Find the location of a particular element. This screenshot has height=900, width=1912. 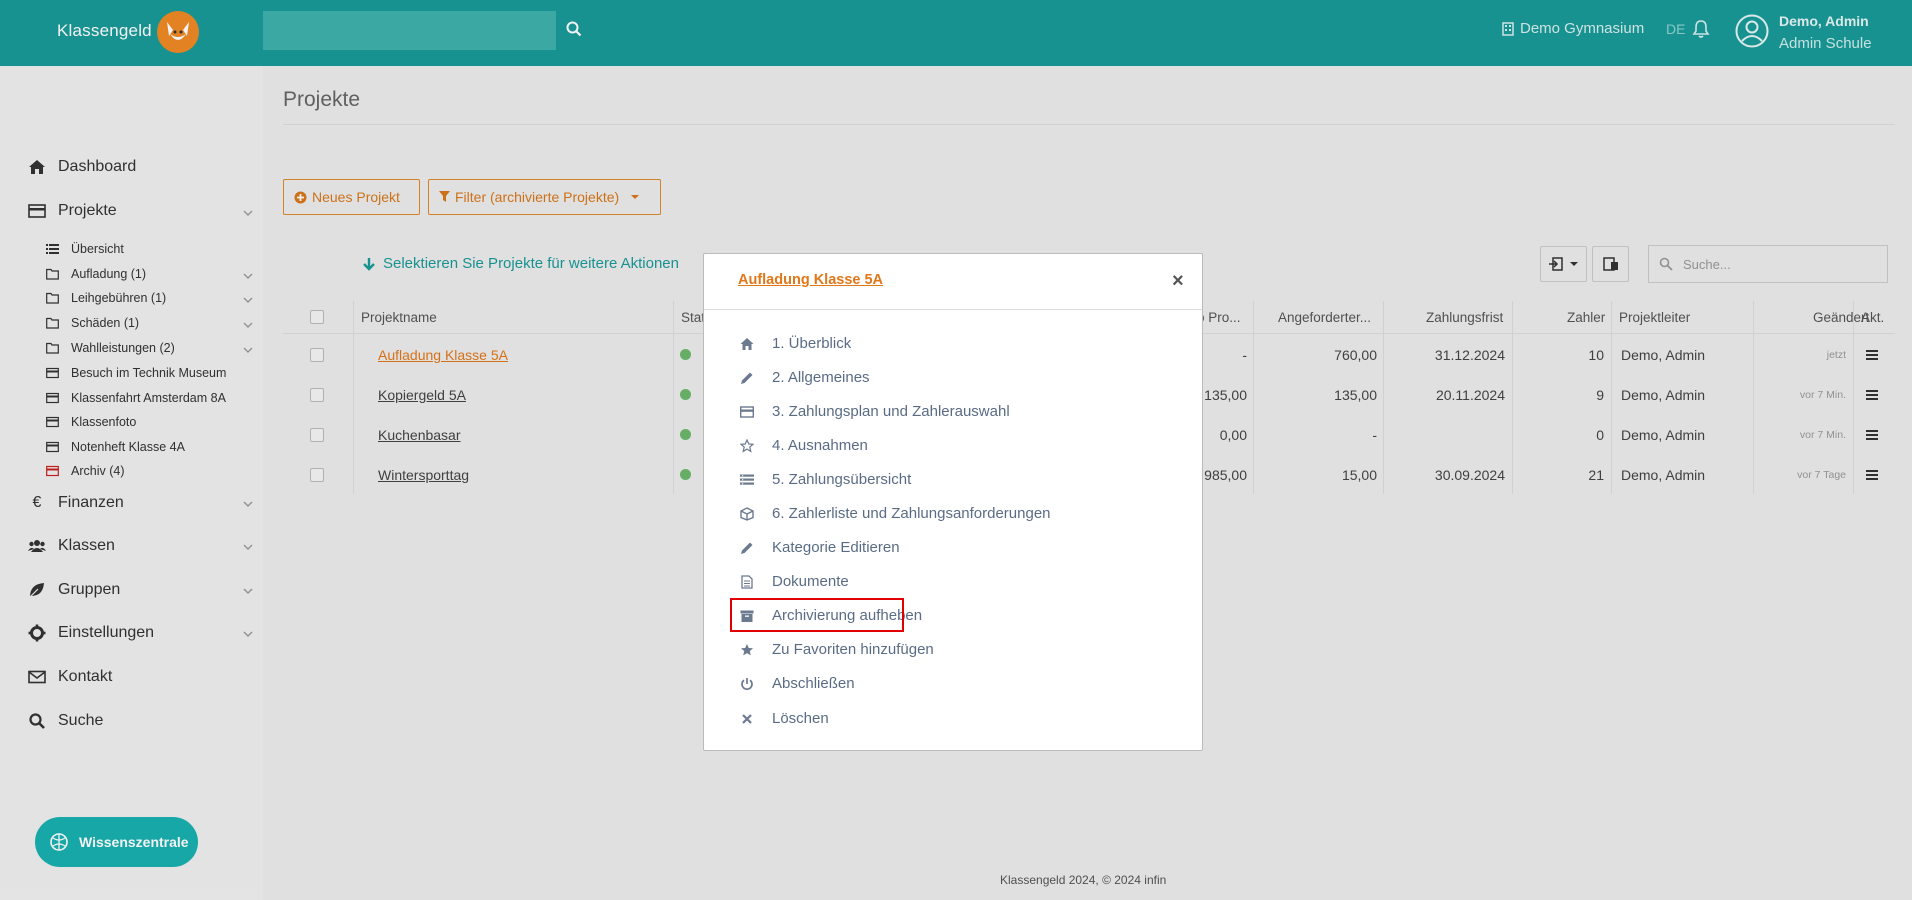

modal-menu-label: 4. Ausnahmen is located at coordinates (820, 445).